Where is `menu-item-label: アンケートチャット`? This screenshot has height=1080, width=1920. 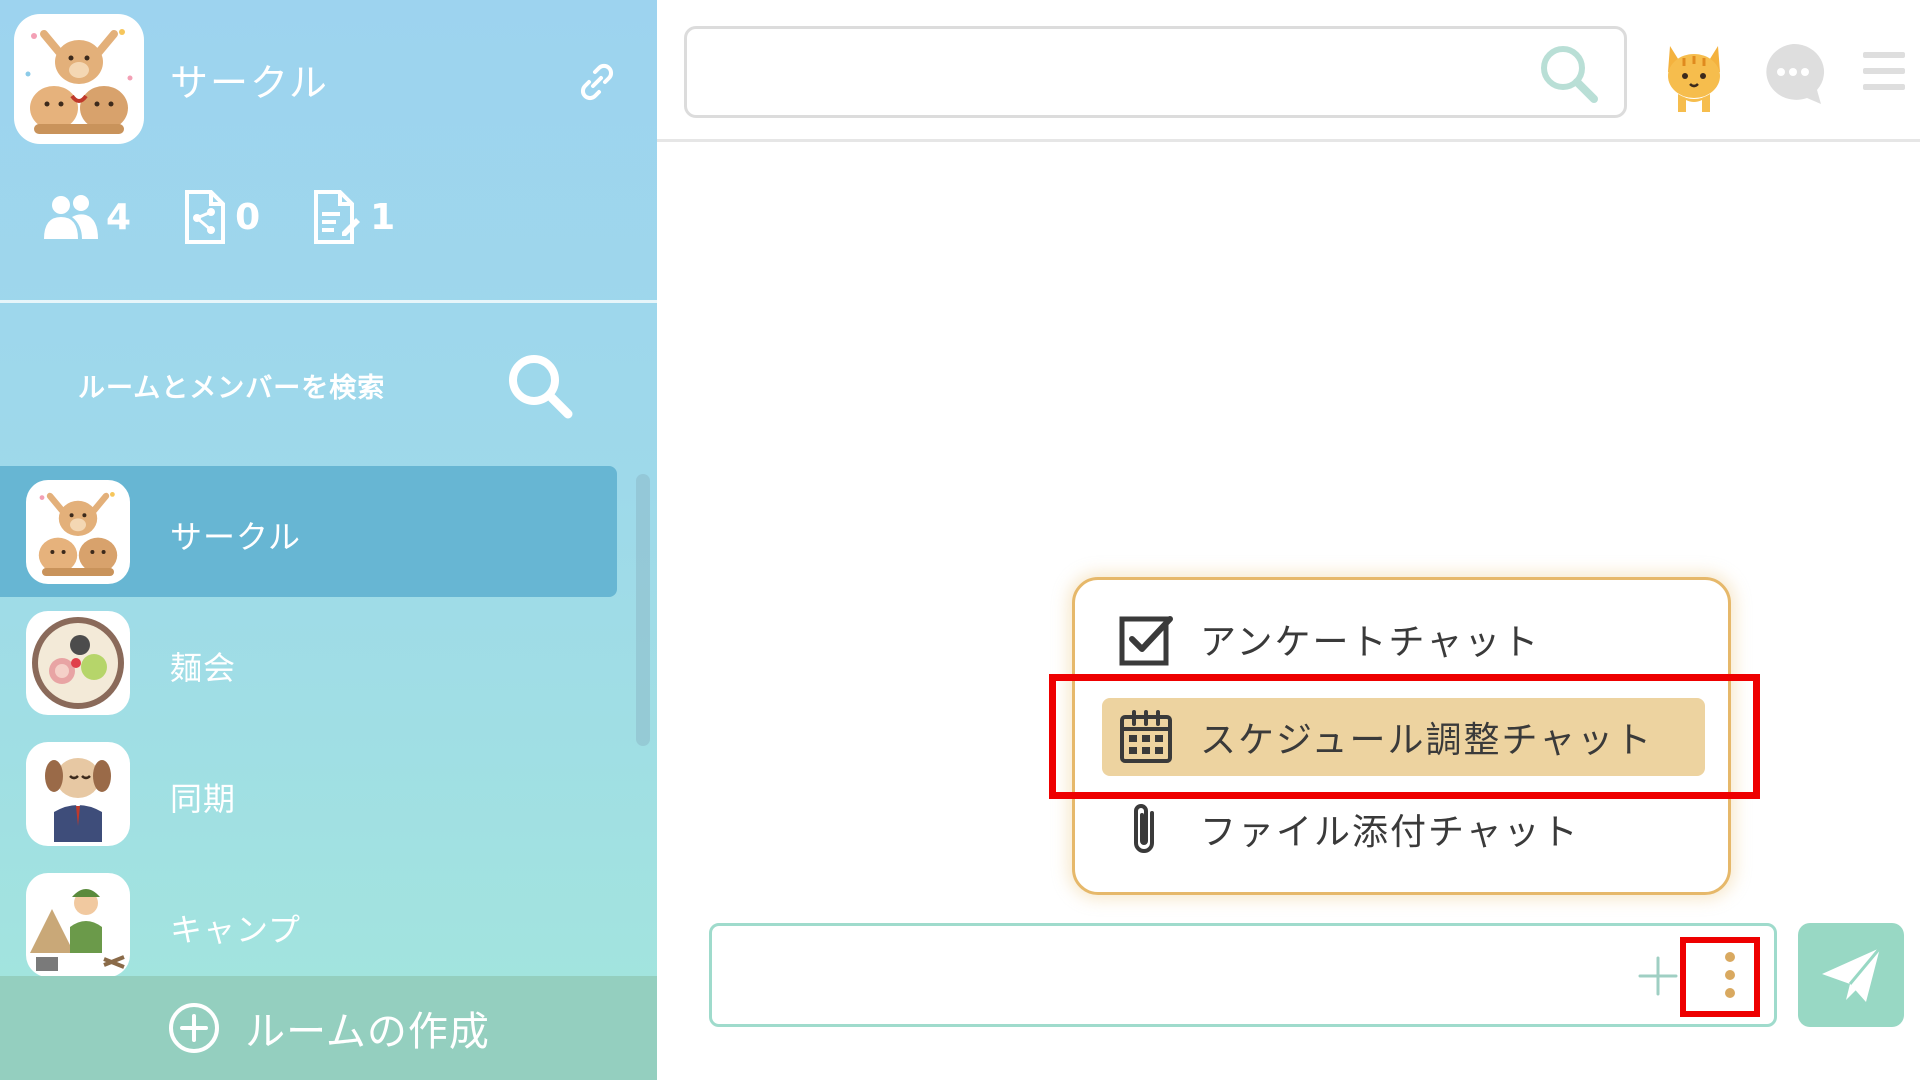 menu-item-label: アンケートチャット is located at coordinates (1370, 642).